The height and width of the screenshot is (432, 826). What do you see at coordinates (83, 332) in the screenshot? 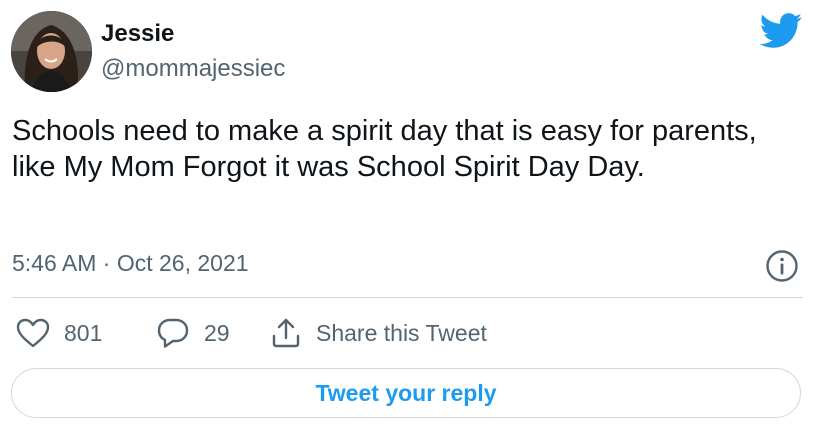
I see `like-count: 801` at bounding box center [83, 332].